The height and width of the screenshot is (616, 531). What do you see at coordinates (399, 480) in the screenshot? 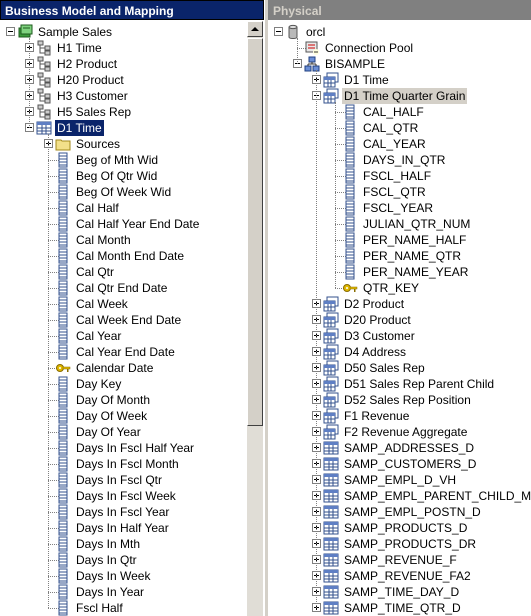
I see `tree-node-samp-empl-d-vh: SAMP_EMPL_D_VH` at bounding box center [399, 480].